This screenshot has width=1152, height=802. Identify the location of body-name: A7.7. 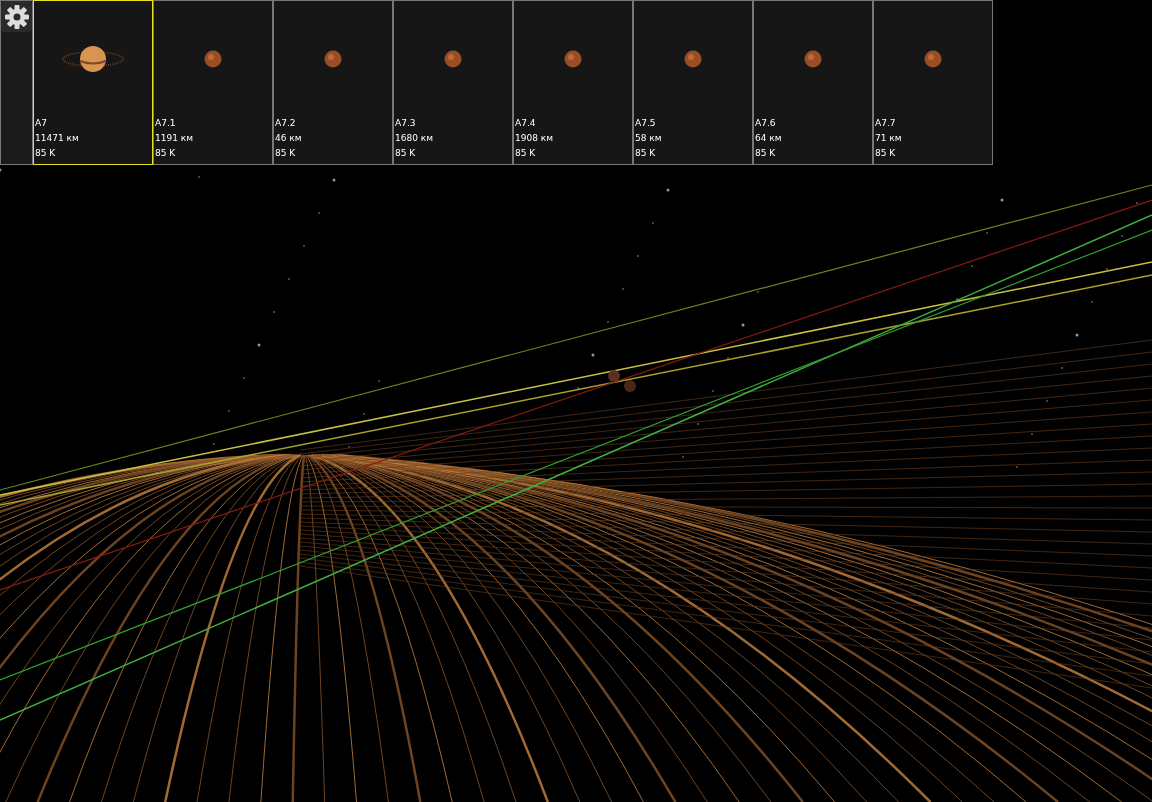
(886, 123).